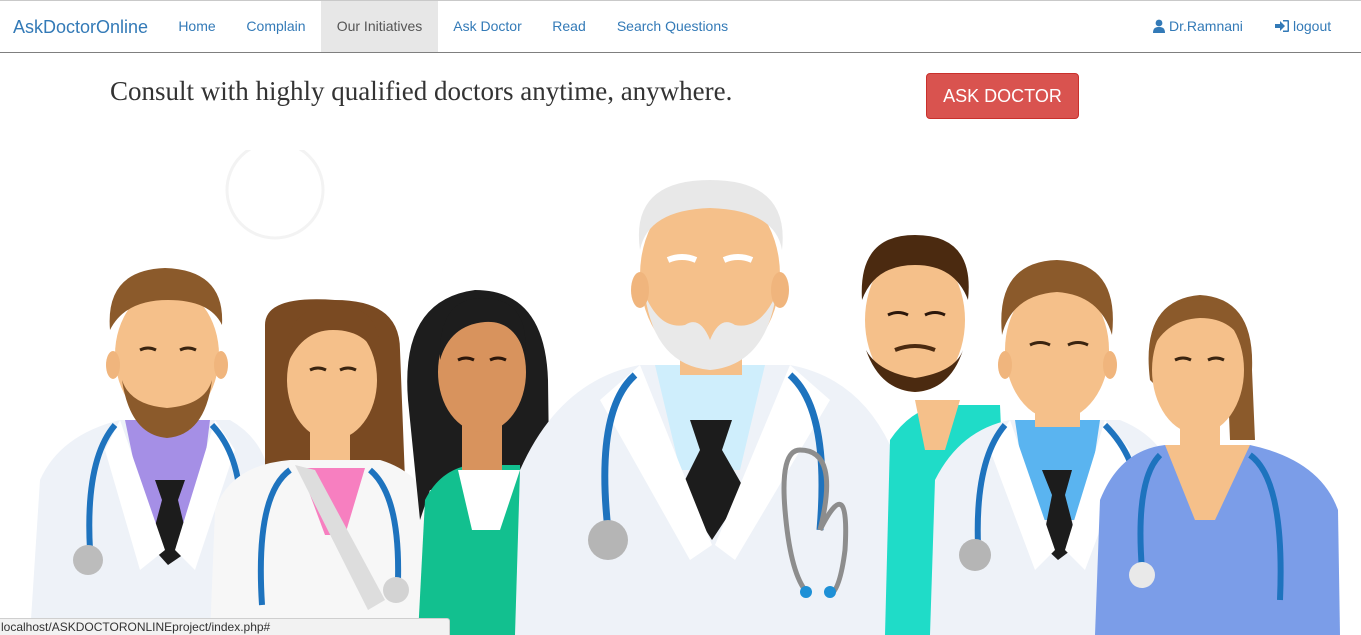 This screenshot has height=635, width=1361. I want to click on logout-link: logout, so click(1303, 26).